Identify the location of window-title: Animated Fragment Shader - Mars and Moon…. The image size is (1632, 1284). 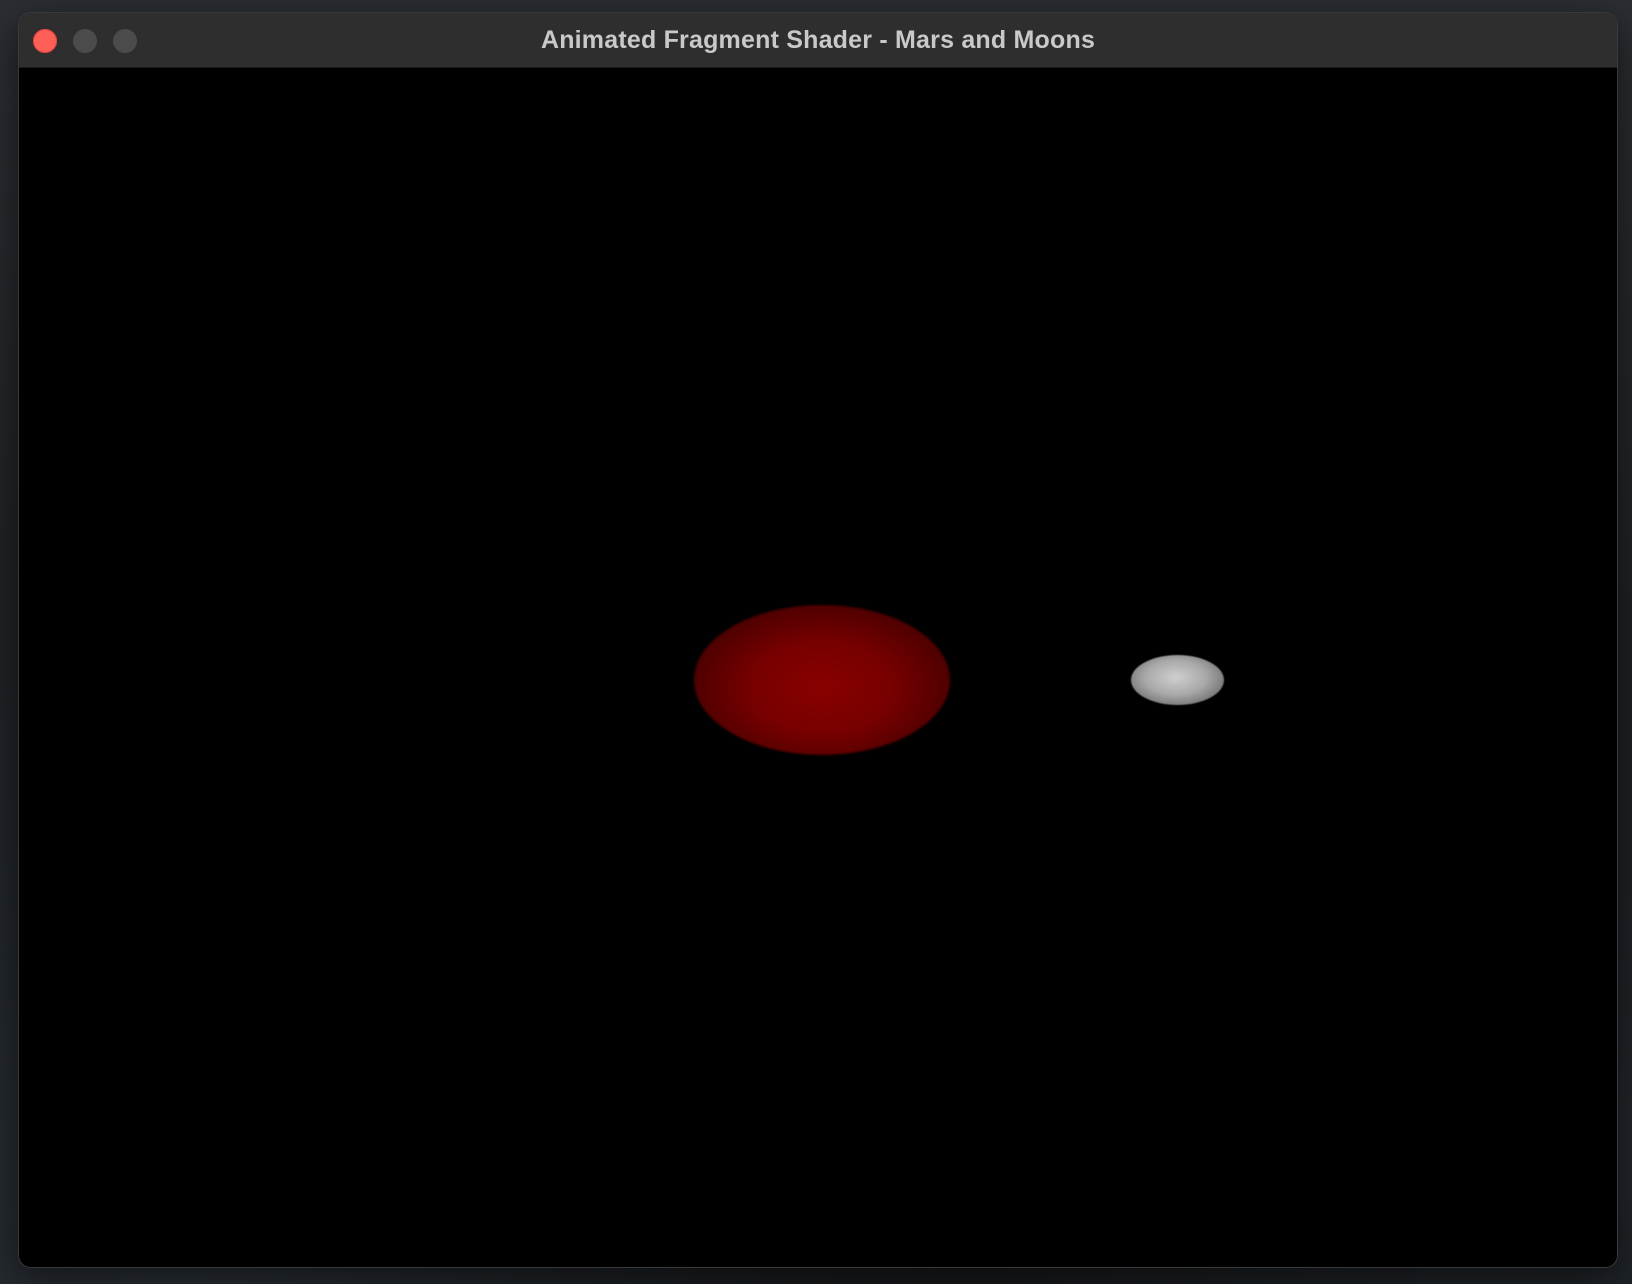
(818, 40).